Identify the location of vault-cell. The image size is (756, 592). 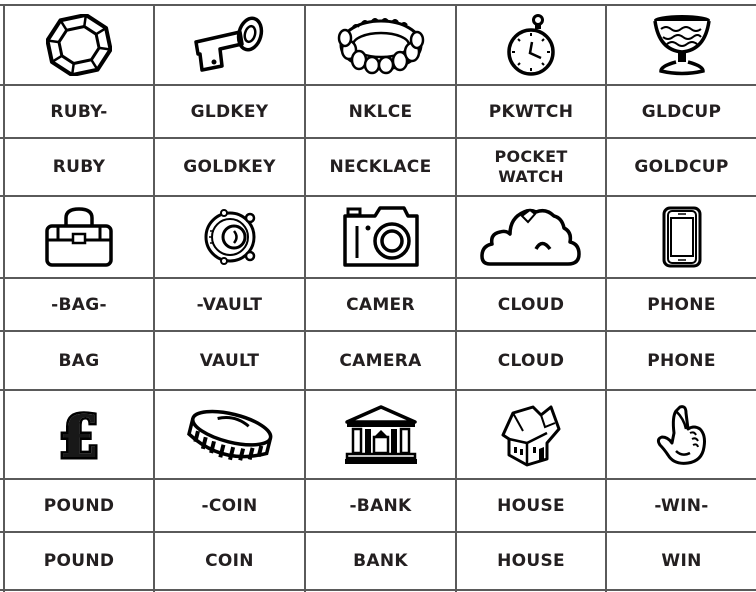
(229, 237).